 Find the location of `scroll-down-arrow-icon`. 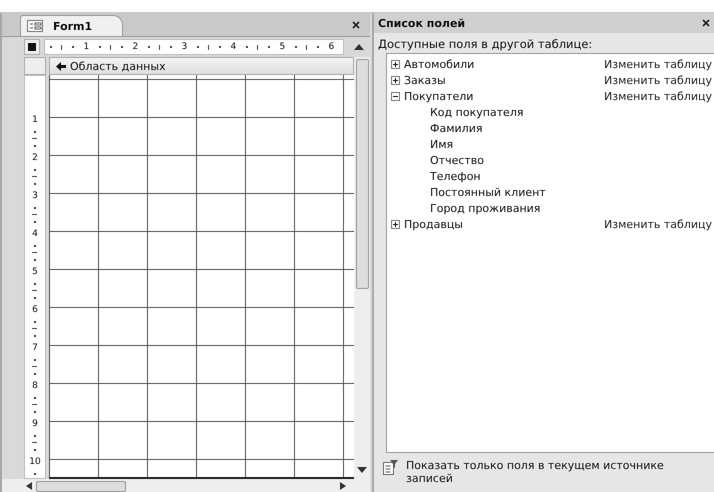

scroll-down-arrow-icon is located at coordinates (362, 470).